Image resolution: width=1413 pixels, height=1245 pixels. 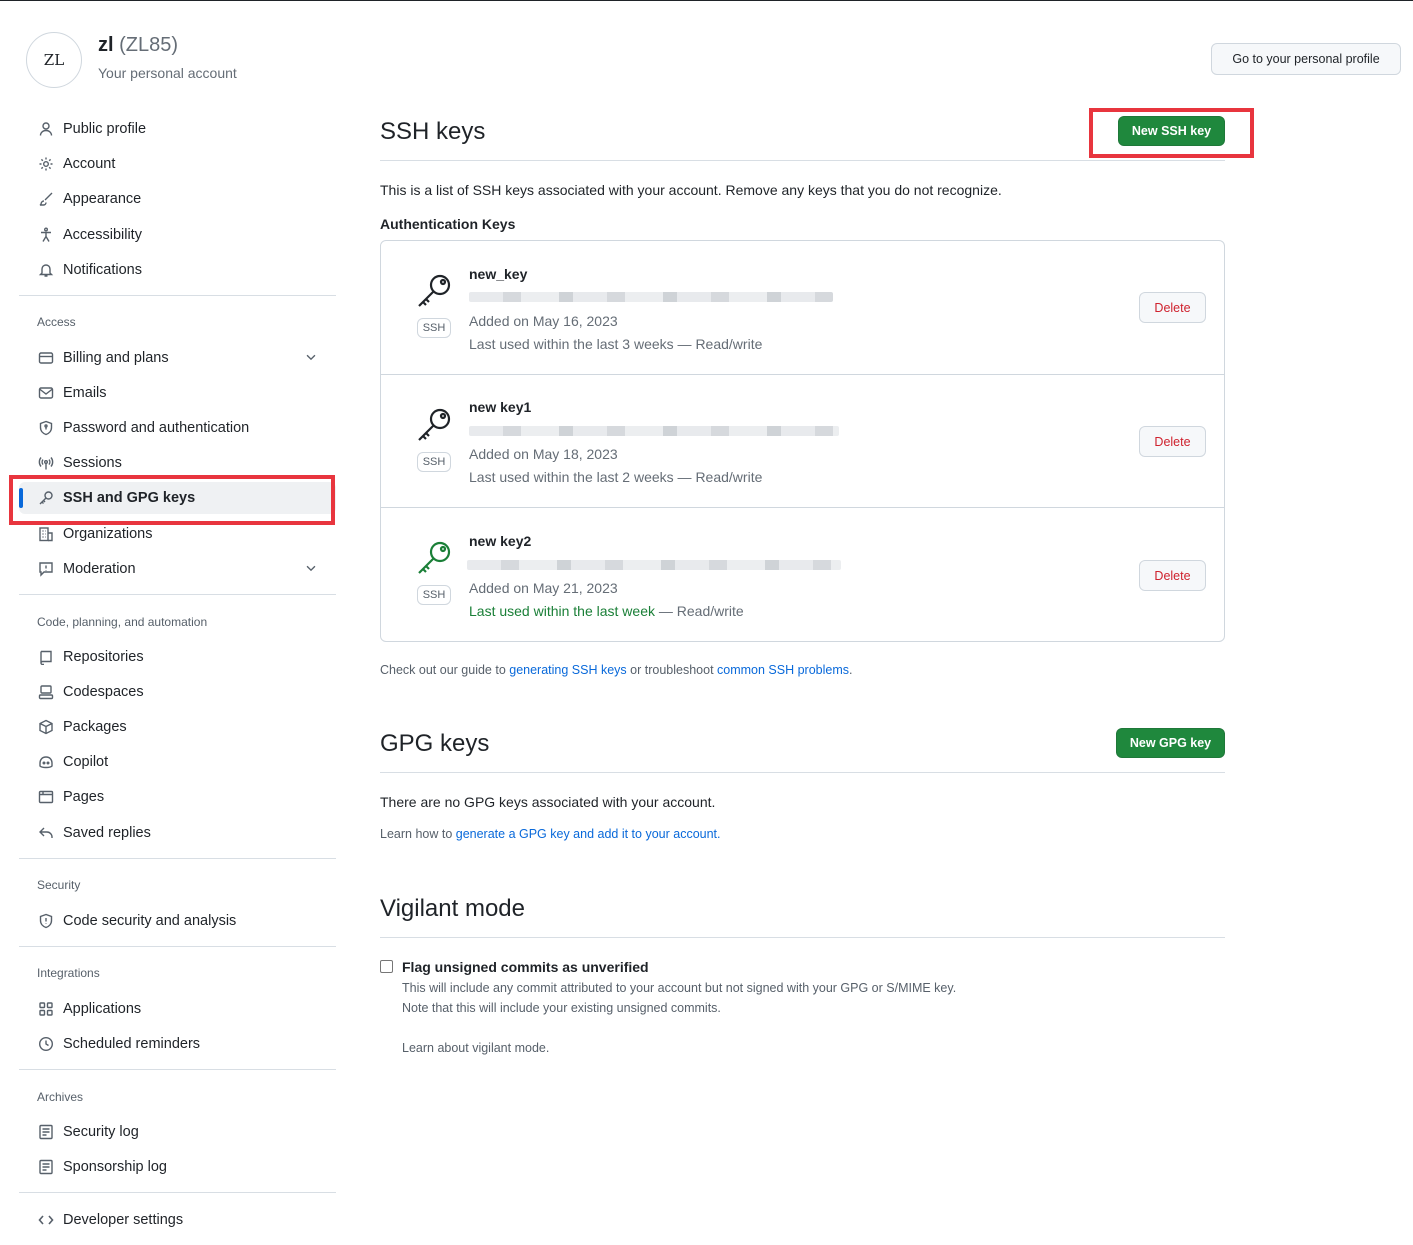 I want to click on apps-icon, so click(x=46, y=1009).